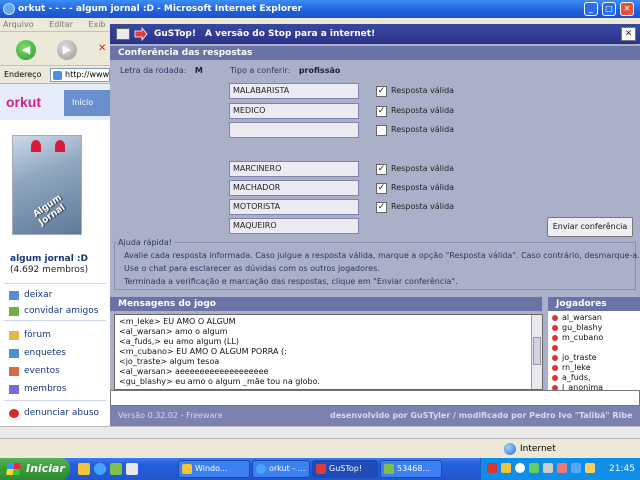  Describe the element at coordinates (42, 371) in the screenshot. I see `link-events: eventos` at that location.